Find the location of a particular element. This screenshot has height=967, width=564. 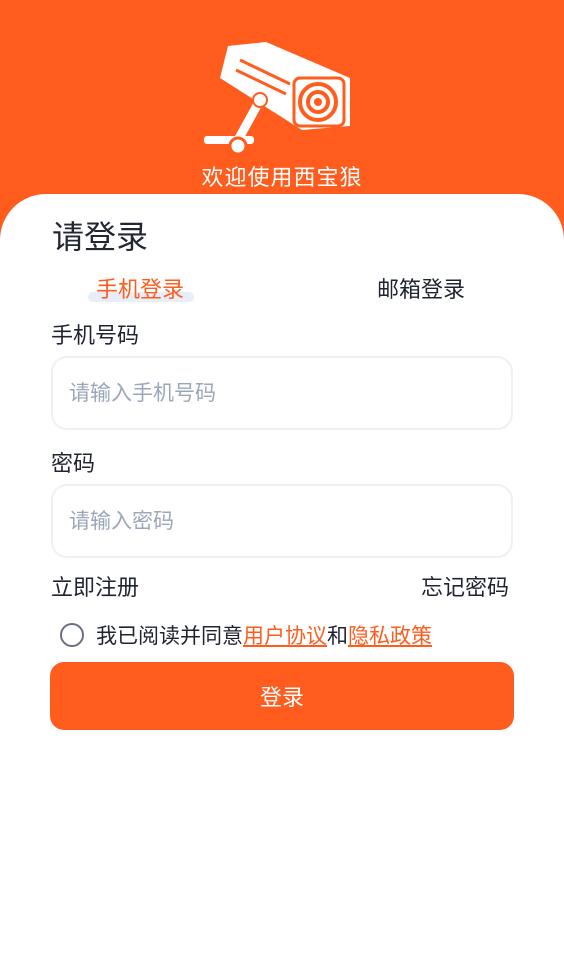

agreement-and: 和 is located at coordinates (337, 636).